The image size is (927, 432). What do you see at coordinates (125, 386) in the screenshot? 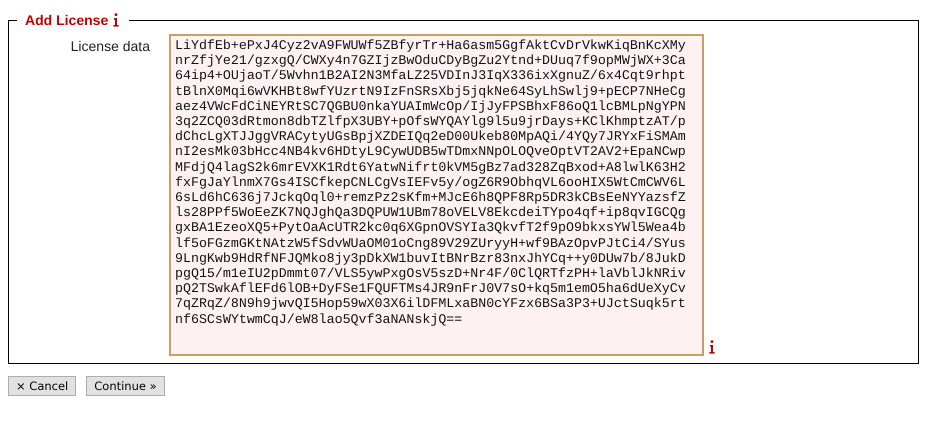
I see `form-button: Continue »` at bounding box center [125, 386].